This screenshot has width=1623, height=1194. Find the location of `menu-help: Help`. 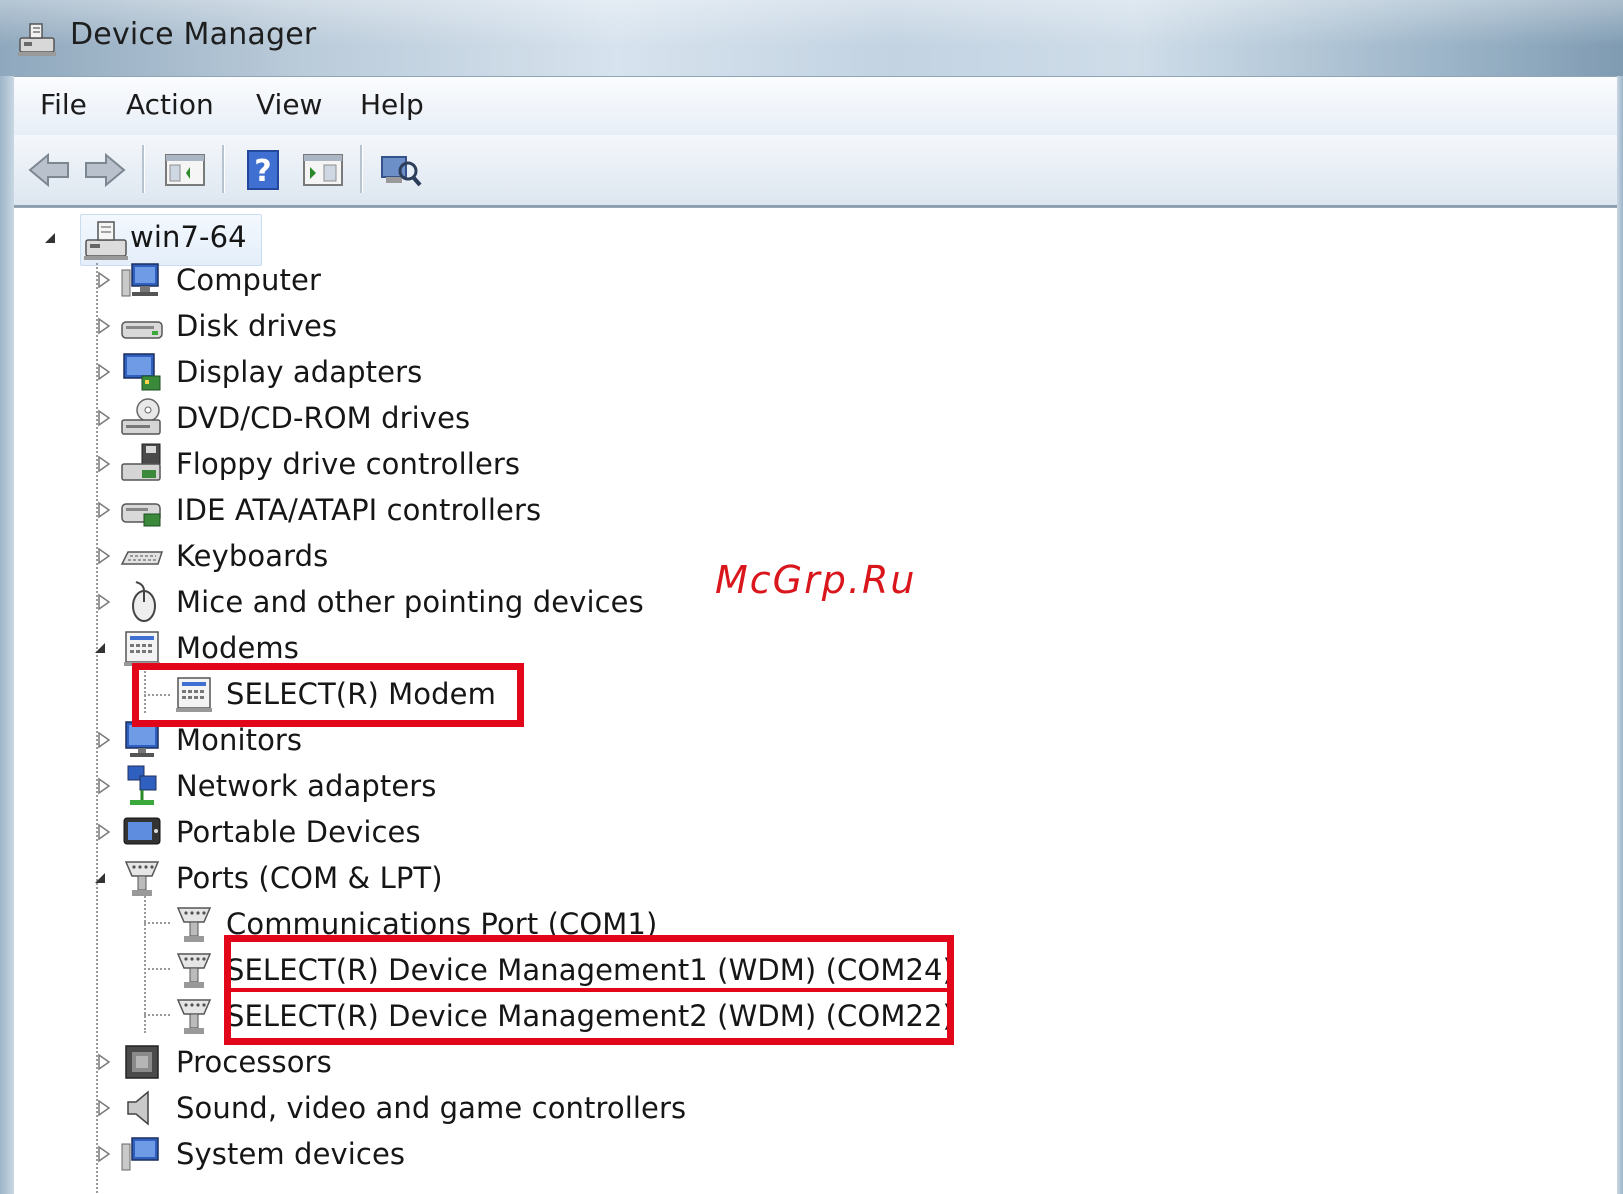

menu-help: Help is located at coordinates (392, 105).